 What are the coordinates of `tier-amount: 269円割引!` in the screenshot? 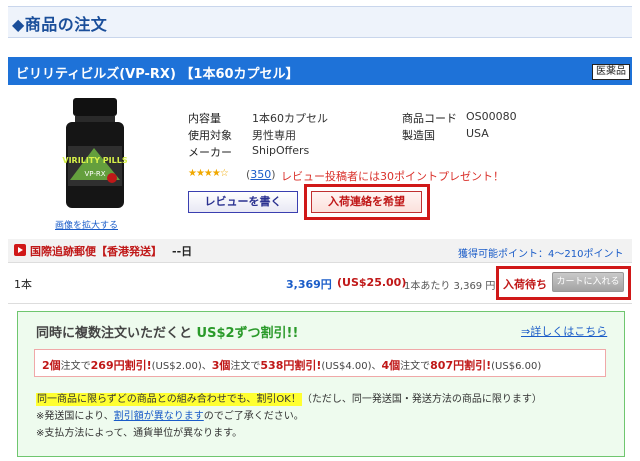 It's located at (121, 365).